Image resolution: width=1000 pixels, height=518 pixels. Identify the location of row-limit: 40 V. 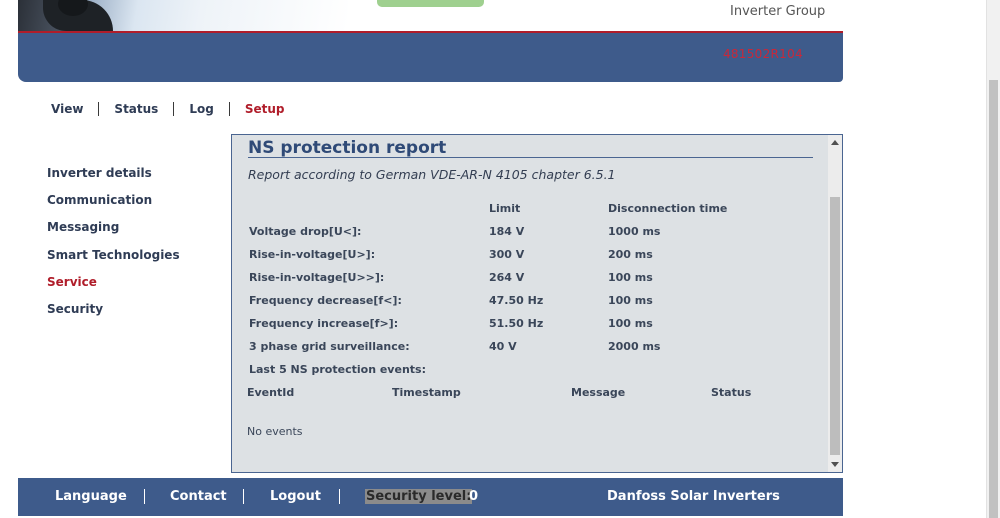
(503, 346).